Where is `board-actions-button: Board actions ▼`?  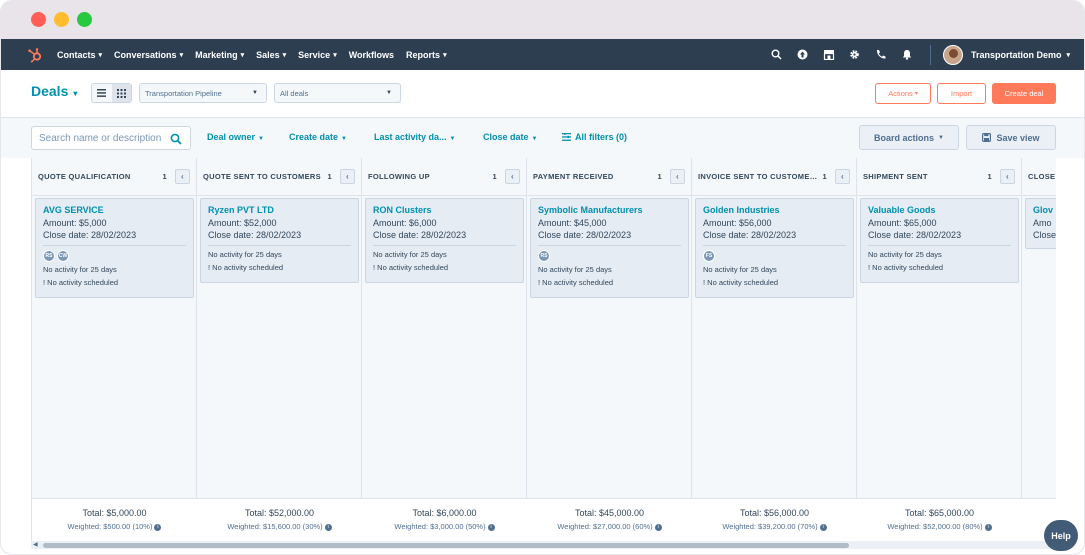 board-actions-button: Board actions ▼ is located at coordinates (909, 137).